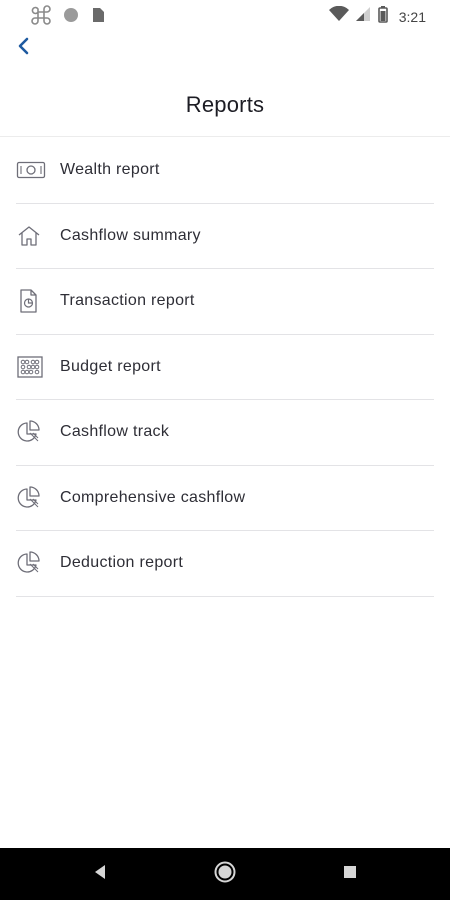  Describe the element at coordinates (225, 104) in the screenshot. I see `page-title: Reports` at that location.